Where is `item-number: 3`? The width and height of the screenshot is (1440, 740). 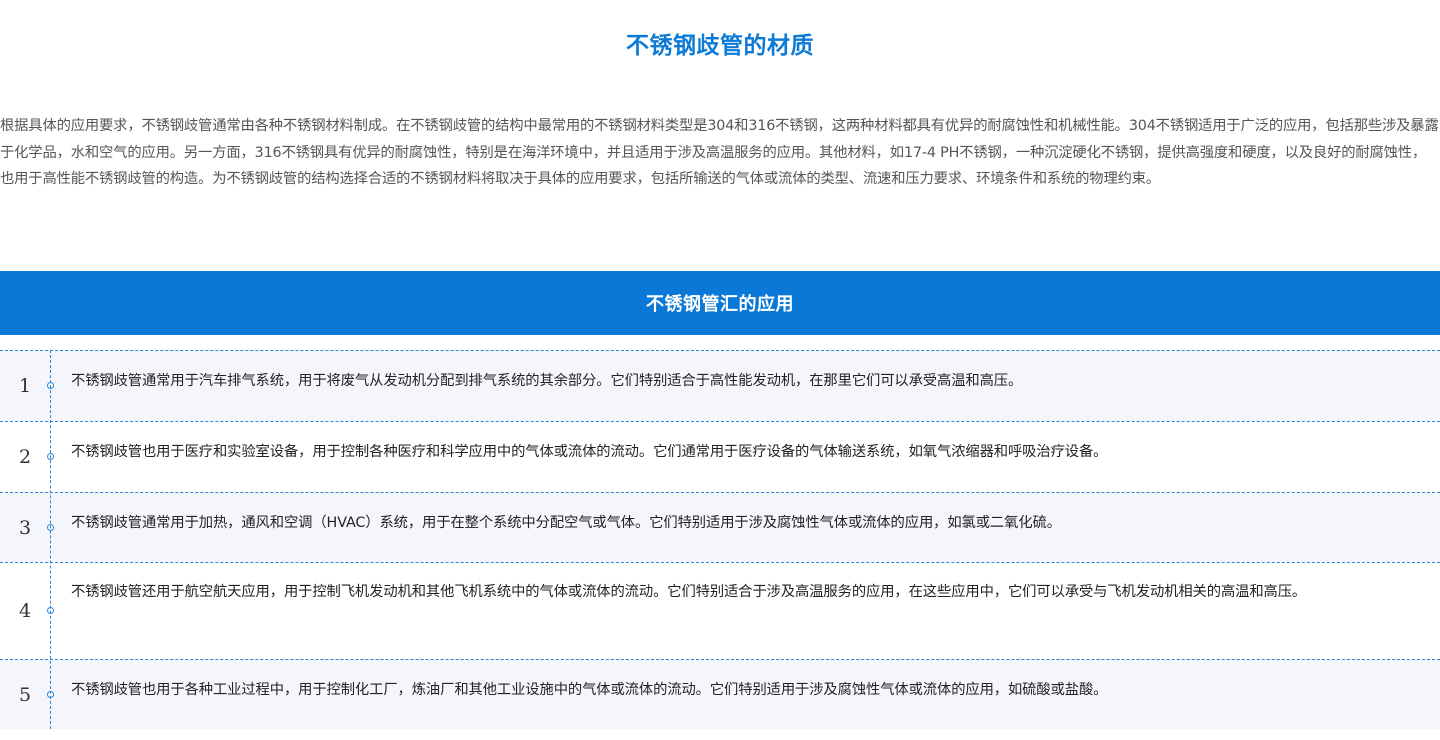 item-number: 3 is located at coordinates (25, 528).